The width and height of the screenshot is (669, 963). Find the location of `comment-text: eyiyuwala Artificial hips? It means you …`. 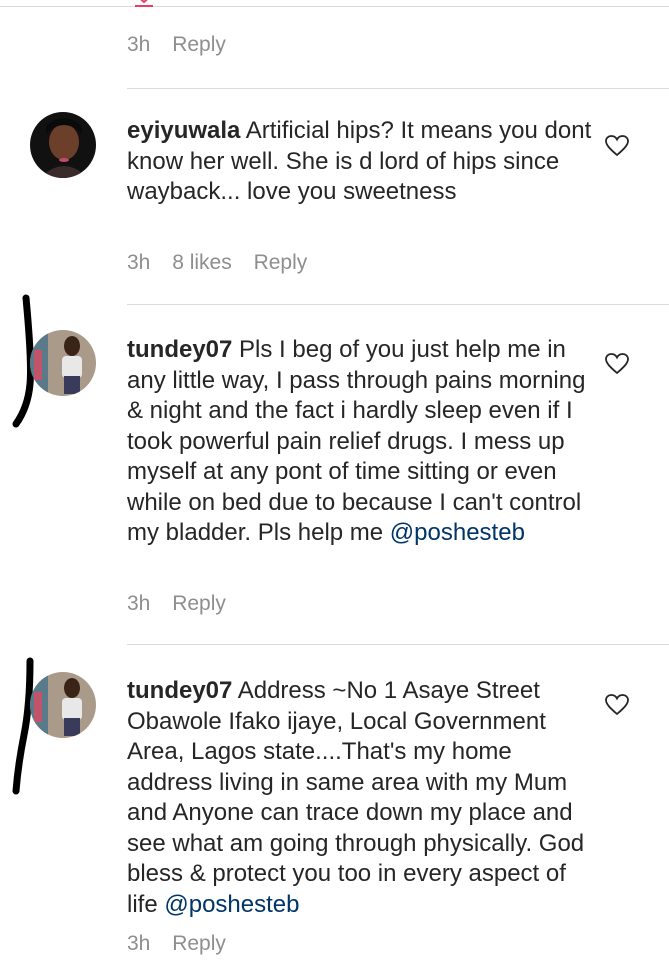

comment-text: eyiyuwala Artificial hips? It means you … is located at coordinates (362, 162).